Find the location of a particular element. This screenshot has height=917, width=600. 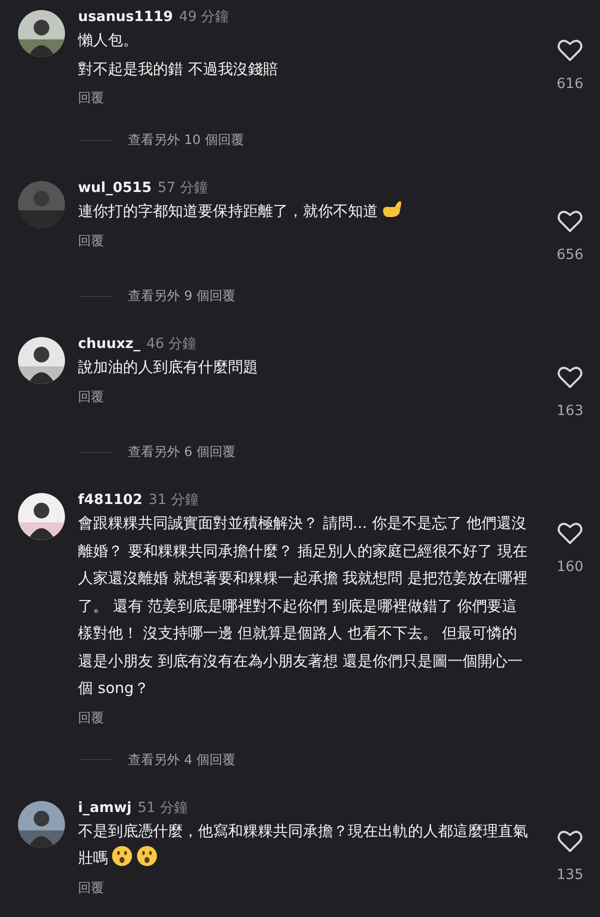

view-replies-link: 查看另外 4 個回覆 is located at coordinates (182, 759).